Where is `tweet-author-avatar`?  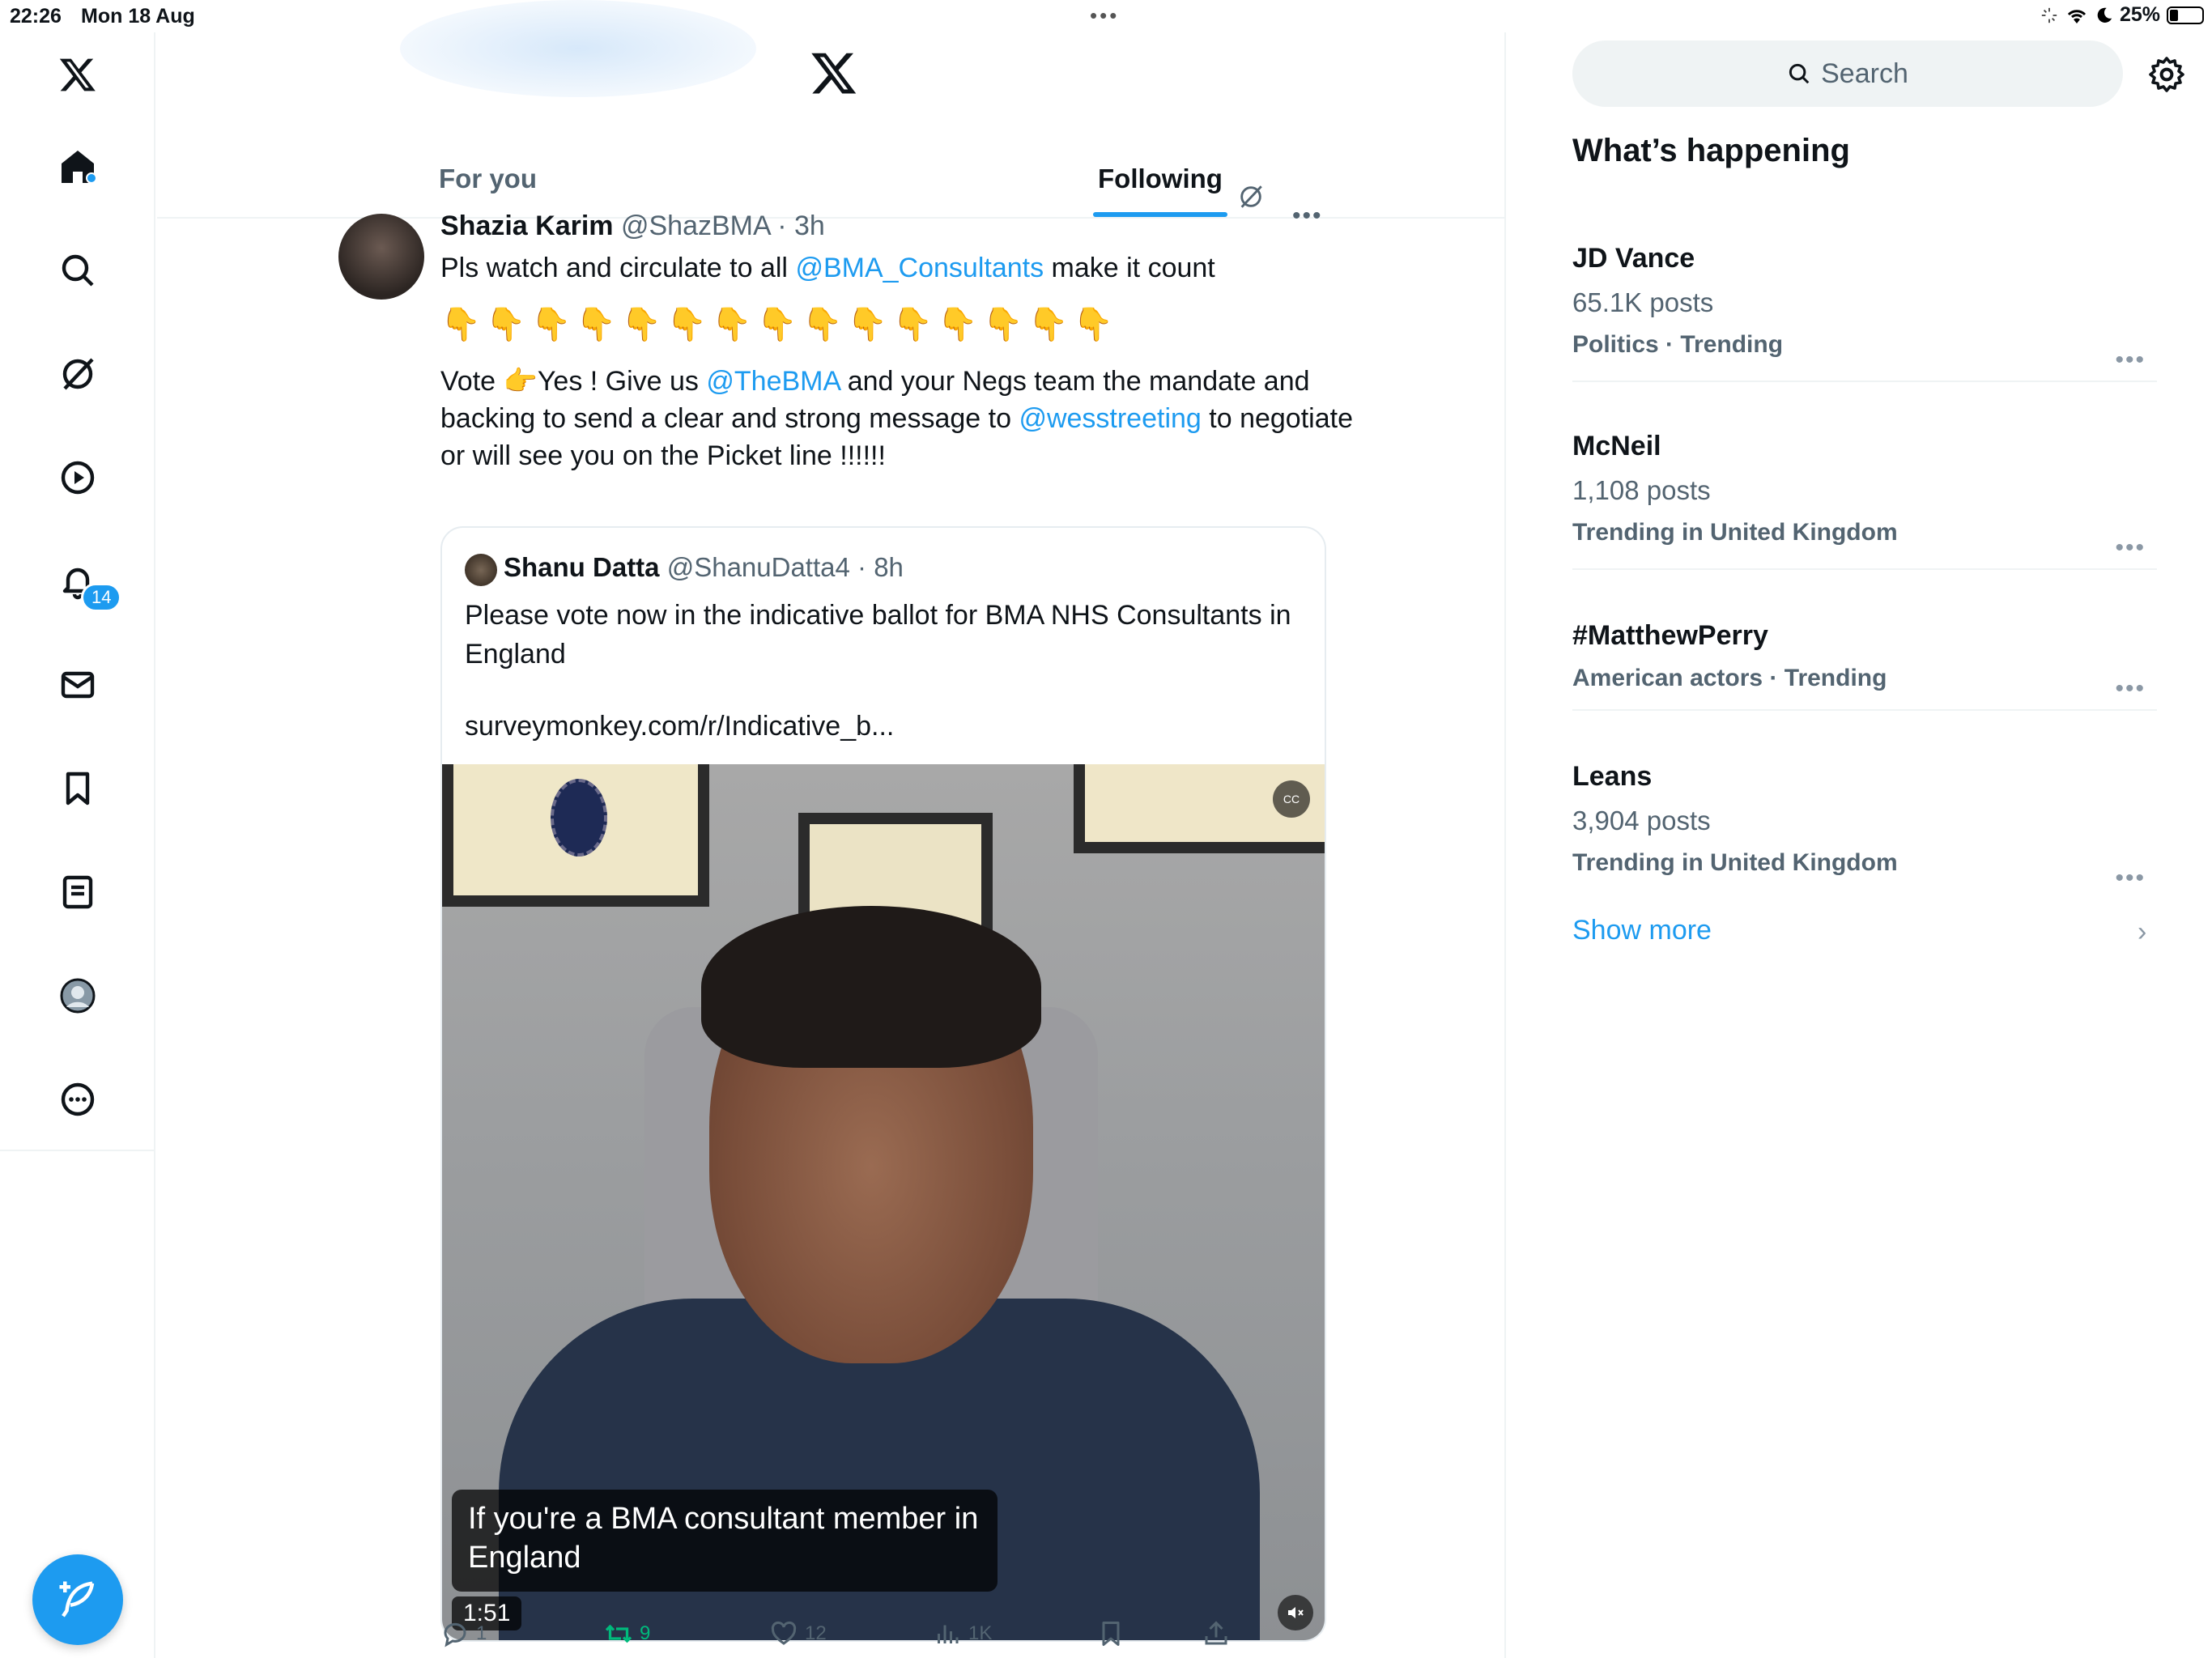 tweet-author-avatar is located at coordinates (381, 257).